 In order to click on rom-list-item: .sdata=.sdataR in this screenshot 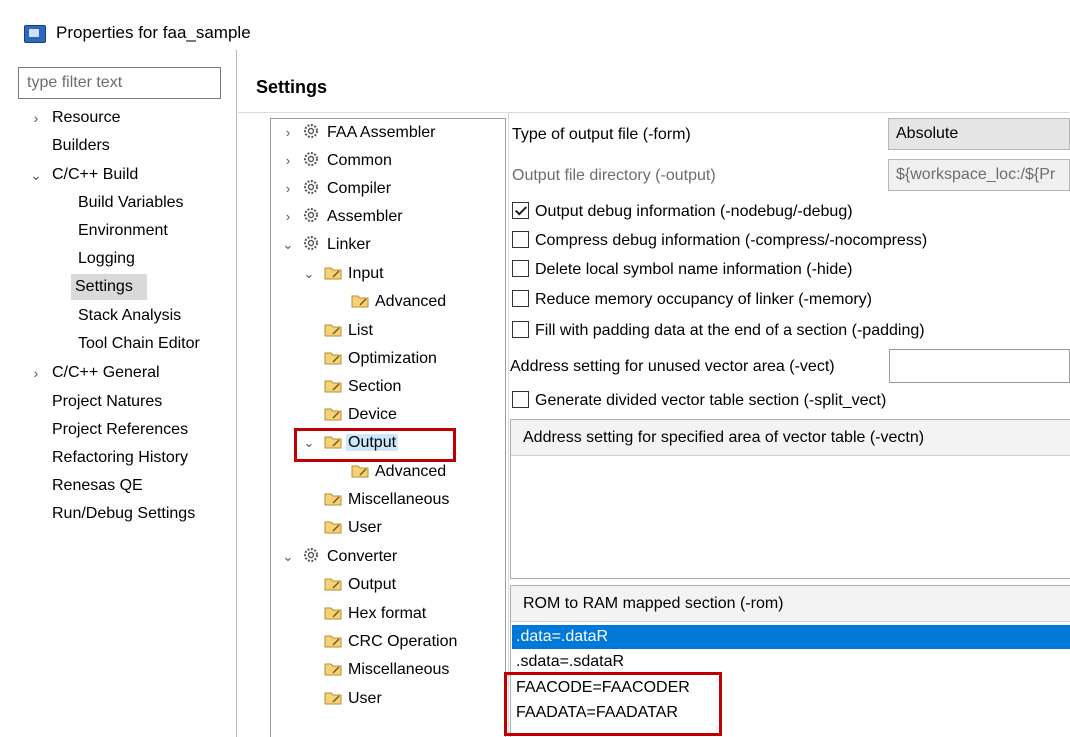, I will do `click(791, 662)`.